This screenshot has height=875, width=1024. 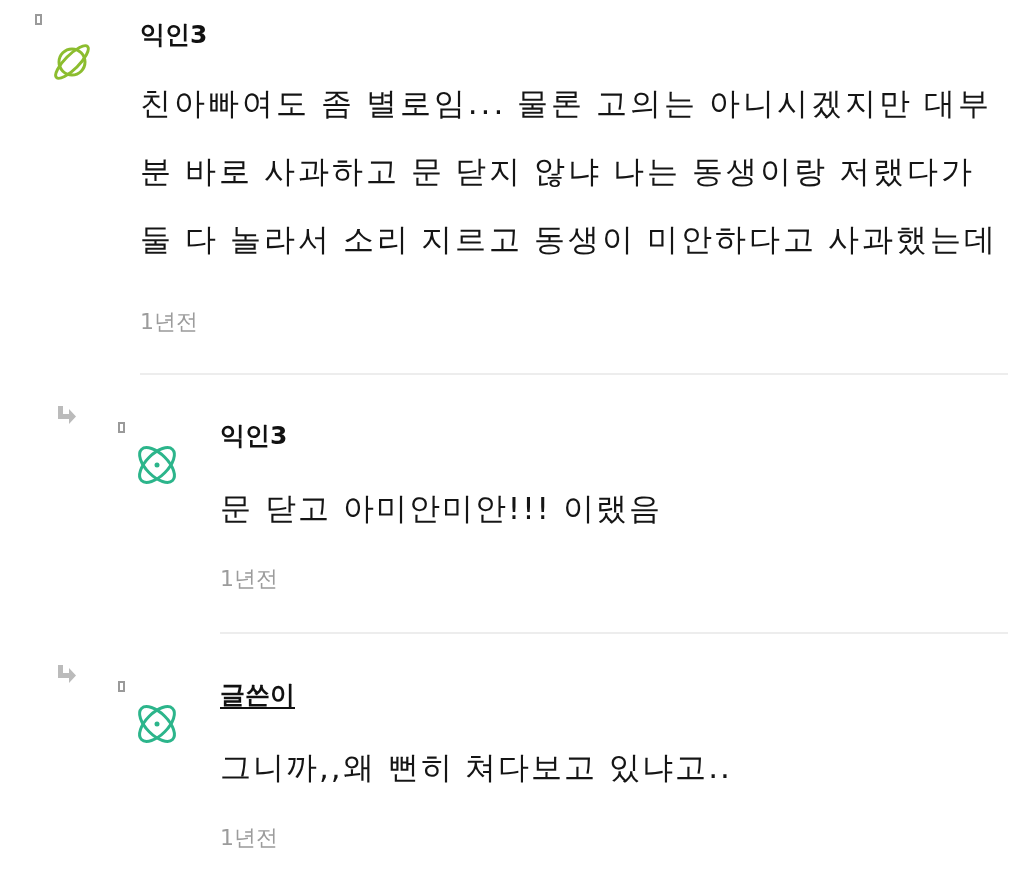 What do you see at coordinates (476, 767) in the screenshot?
I see `comment-text: 그니까,,왜 뻔히 쳐다보고 있냐고..` at bounding box center [476, 767].